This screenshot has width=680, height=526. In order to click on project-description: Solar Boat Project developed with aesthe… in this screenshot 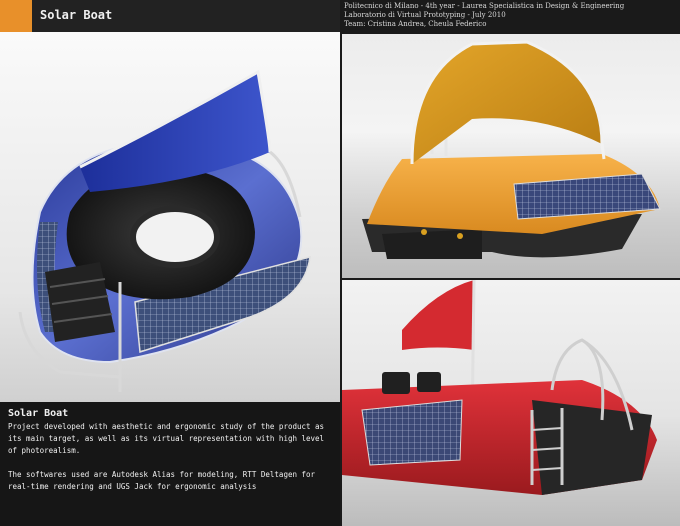, I will do `click(170, 464)`.